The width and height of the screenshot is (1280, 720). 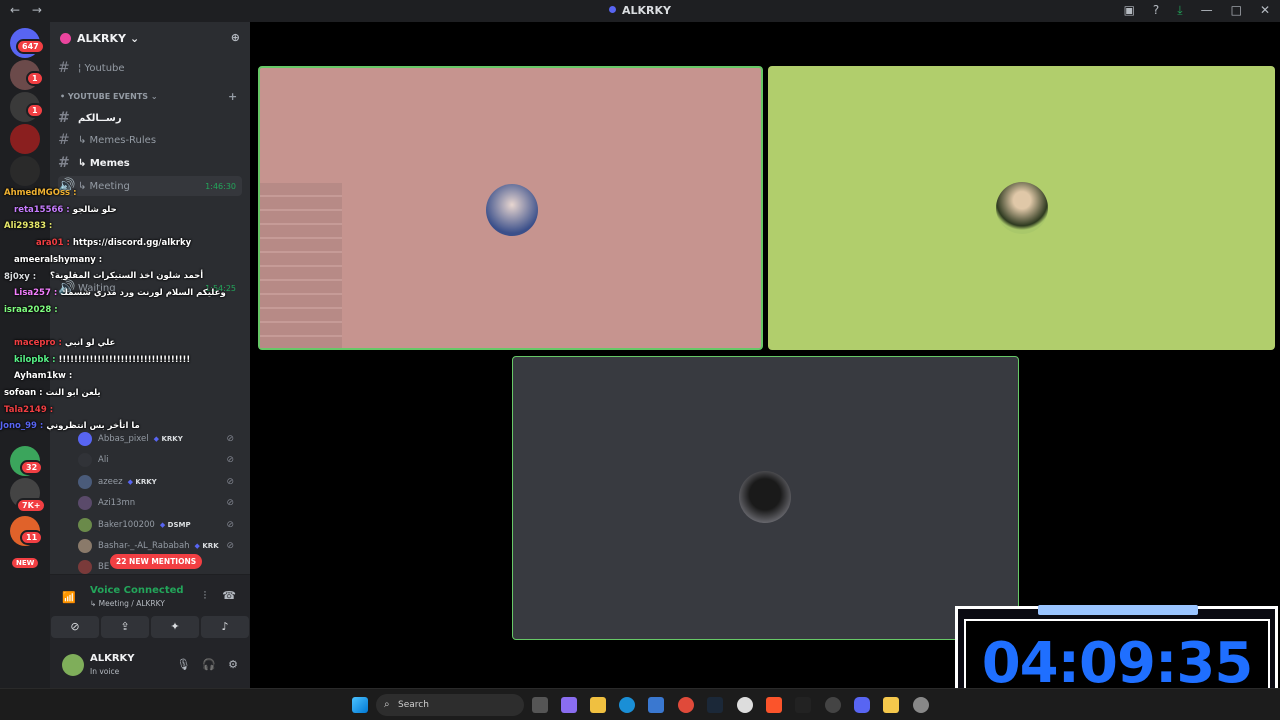 I want to click on server-badge: 11, so click(x=32, y=537).